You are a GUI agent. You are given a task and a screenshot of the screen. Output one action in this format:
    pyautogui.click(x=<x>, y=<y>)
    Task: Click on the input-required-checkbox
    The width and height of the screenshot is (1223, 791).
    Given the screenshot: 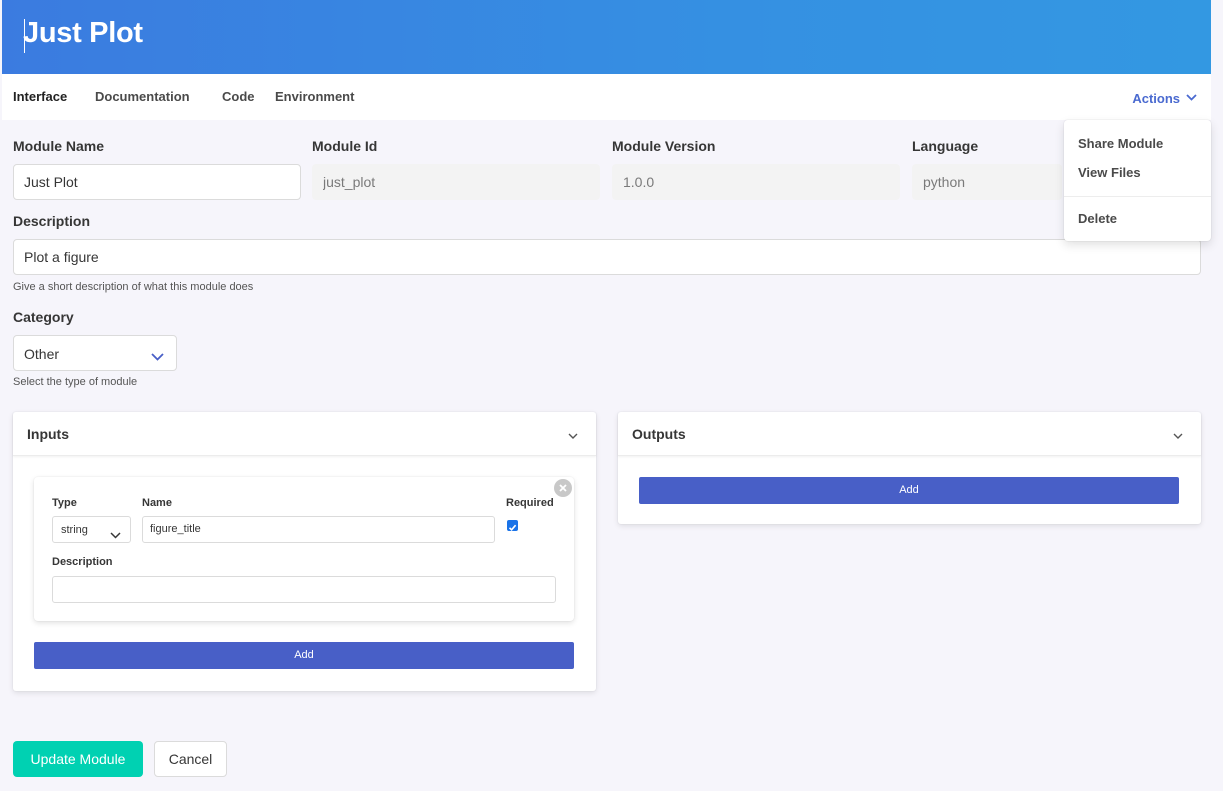 What is the action you would take?
    pyautogui.click(x=512, y=525)
    